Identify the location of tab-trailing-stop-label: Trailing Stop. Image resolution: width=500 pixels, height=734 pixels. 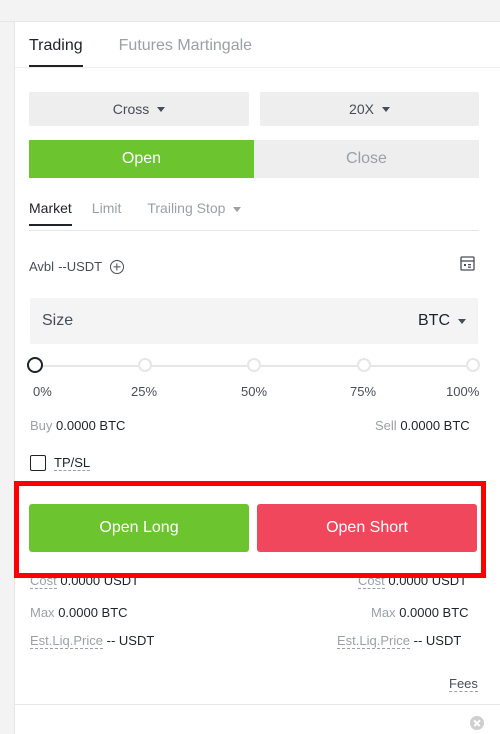
(186, 208).